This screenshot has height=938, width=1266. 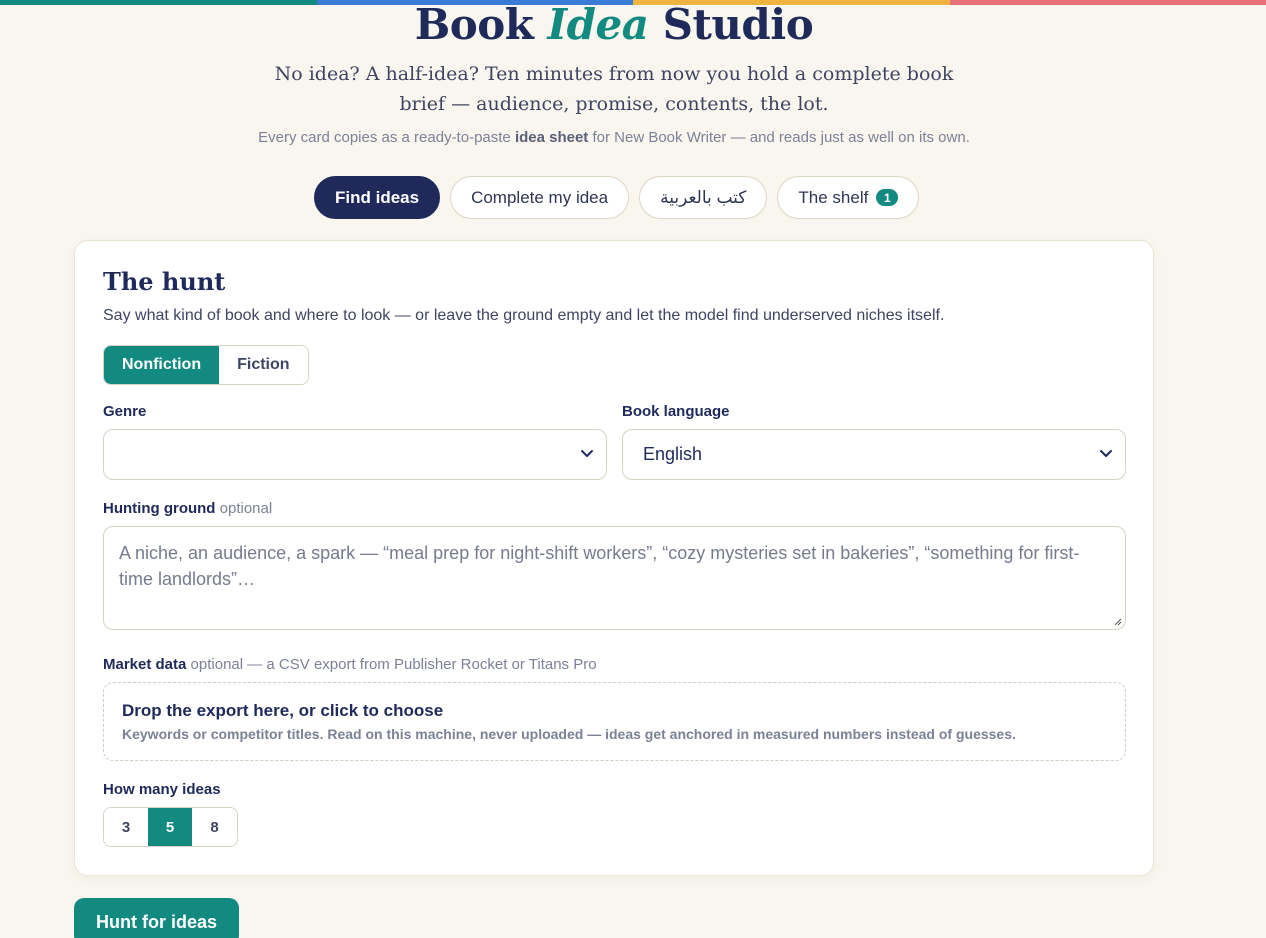 What do you see at coordinates (162, 365) in the screenshot?
I see `nonfiction-option: Nonfiction` at bounding box center [162, 365].